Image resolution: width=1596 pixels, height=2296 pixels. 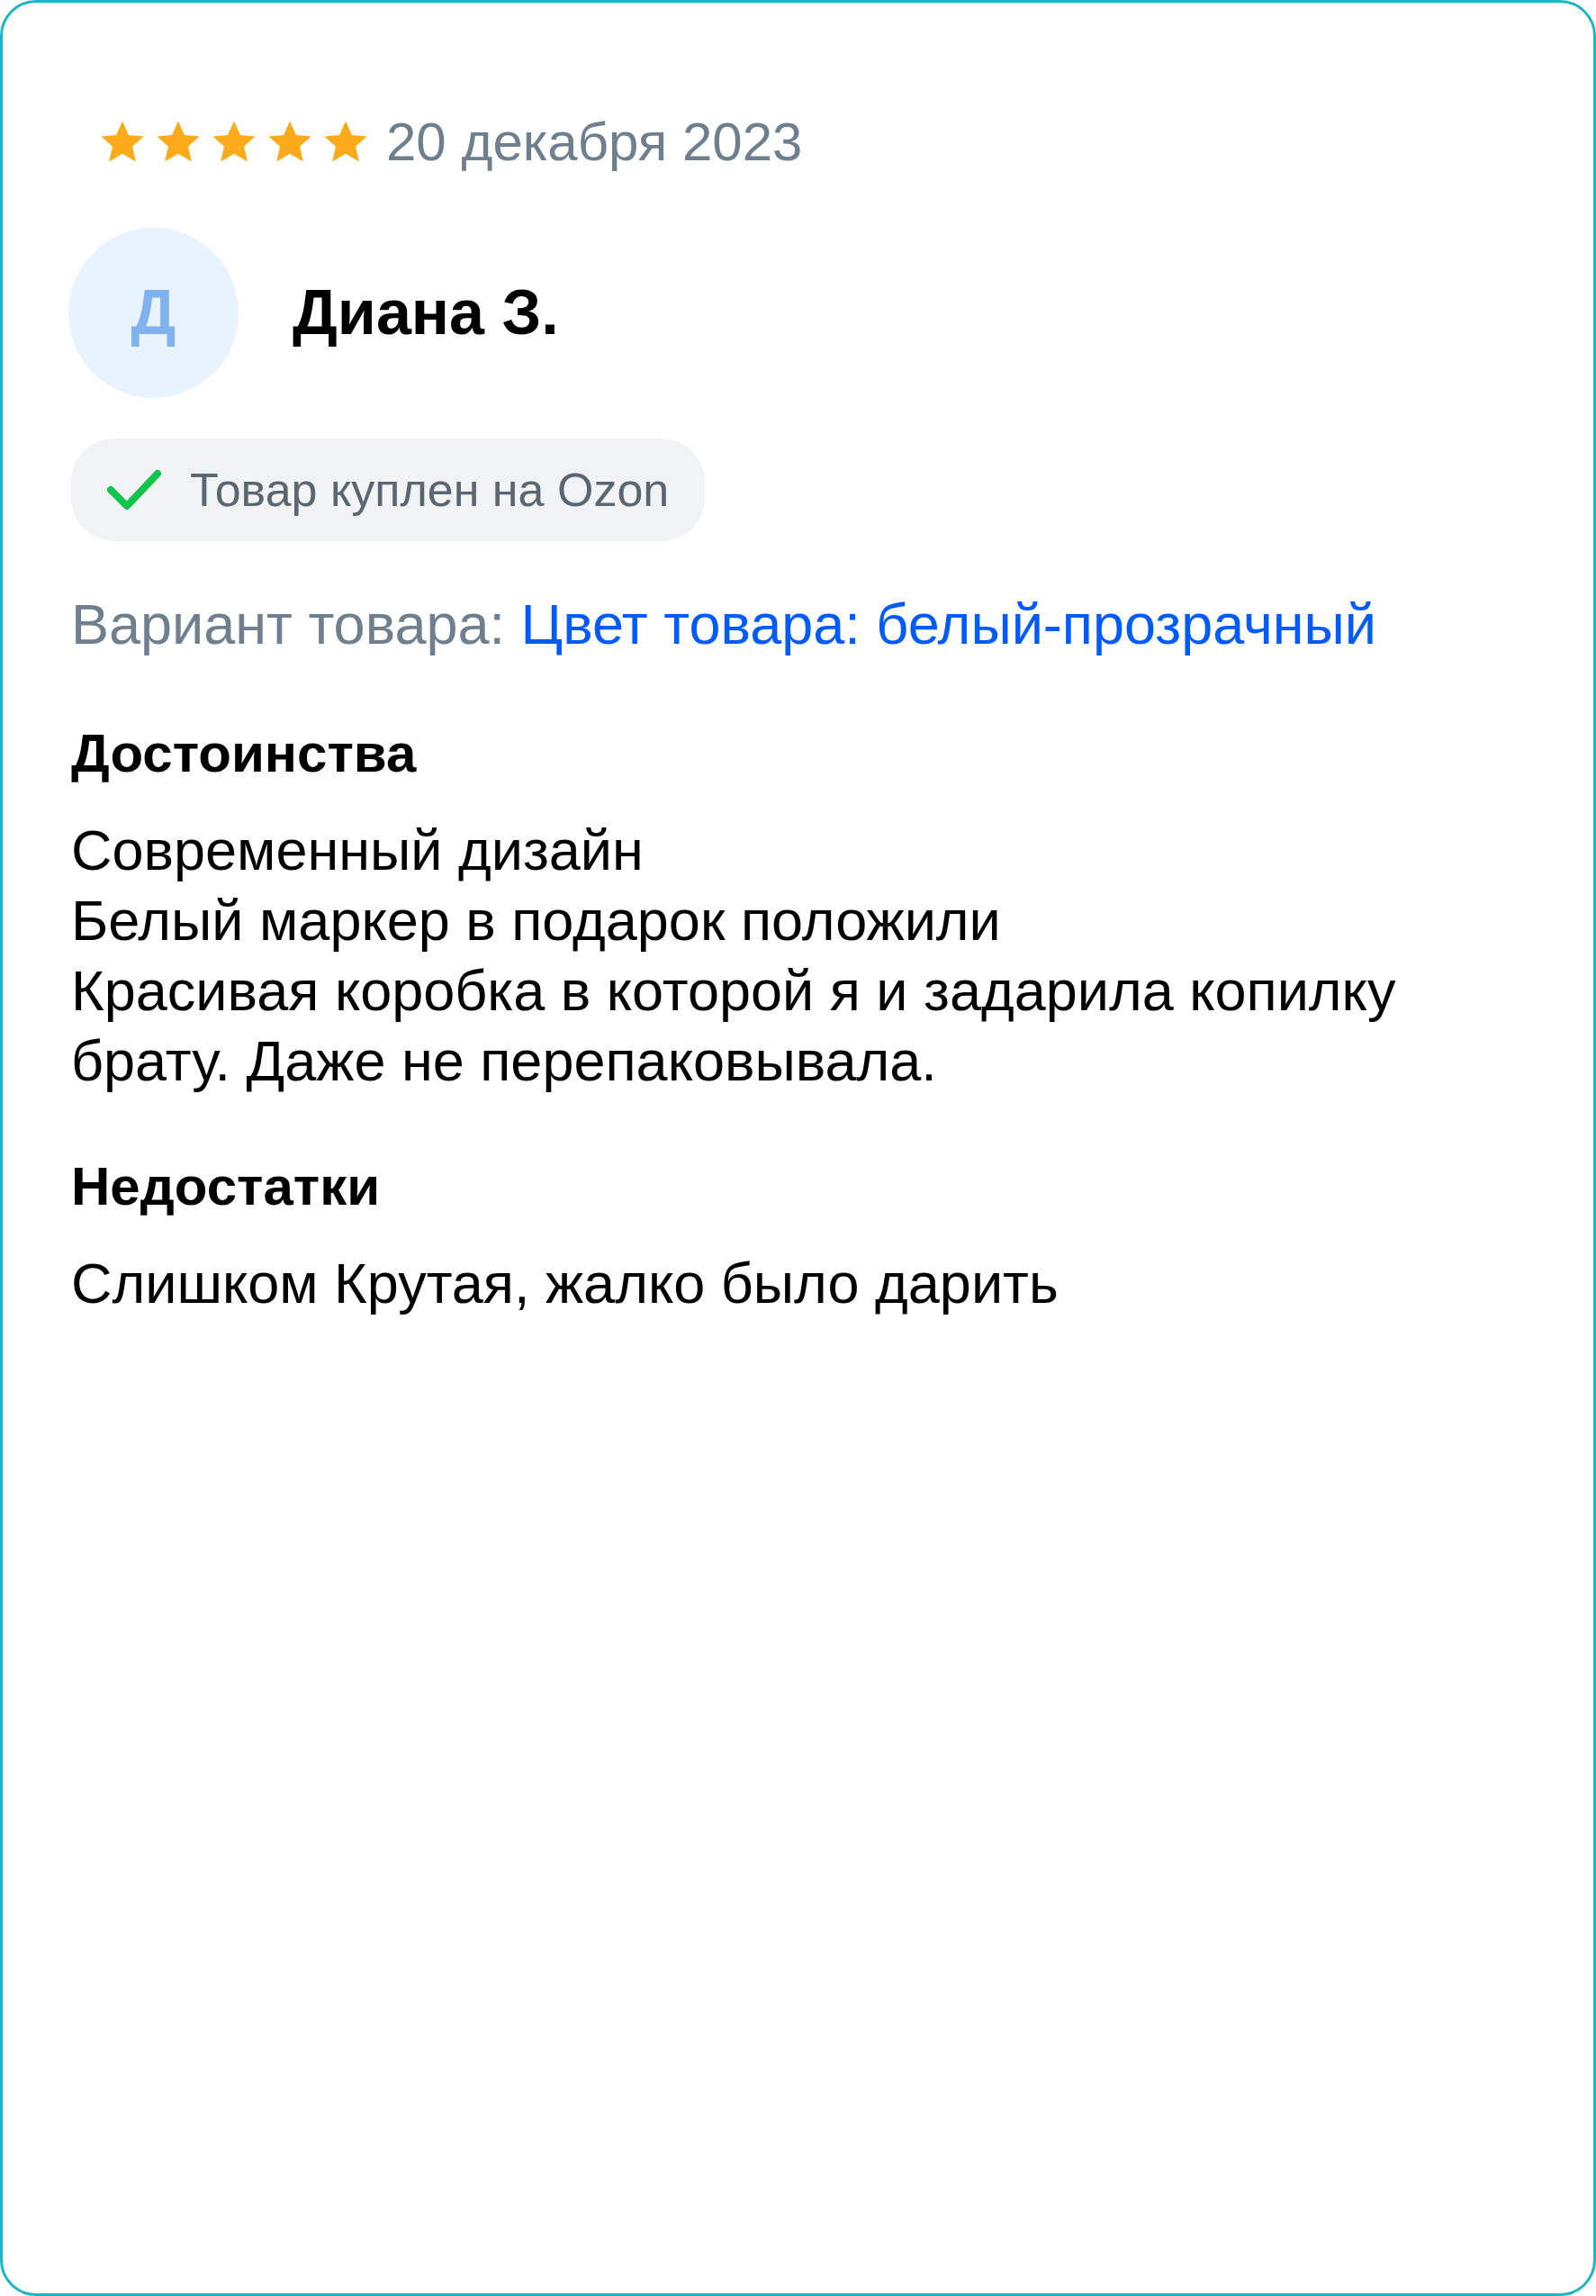 What do you see at coordinates (430, 490) in the screenshot?
I see `verified-label: Товар куплен на Ozon` at bounding box center [430, 490].